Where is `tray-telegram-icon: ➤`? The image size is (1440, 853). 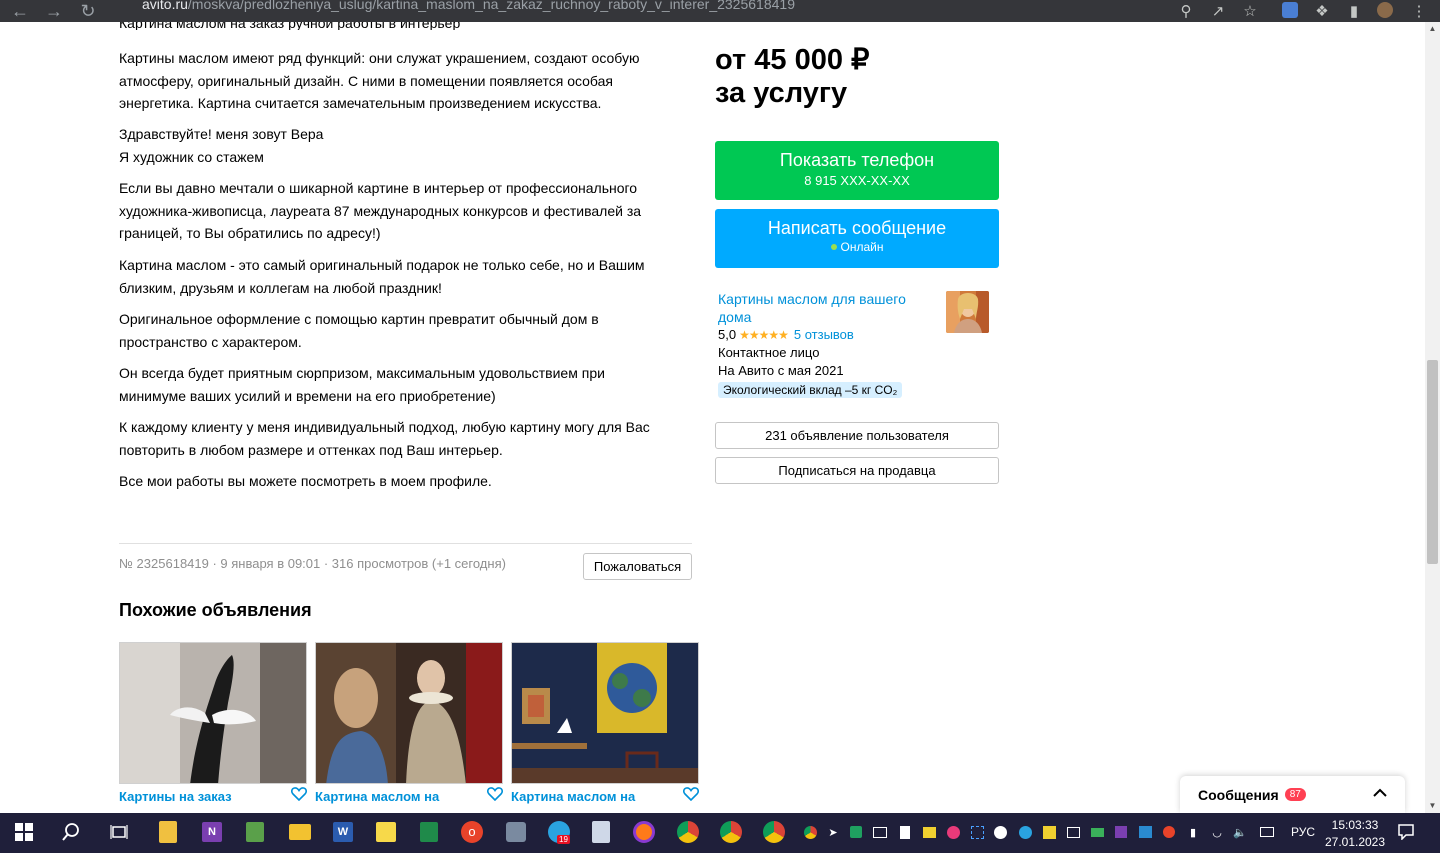 tray-telegram-icon: ➤ is located at coordinates (833, 832).